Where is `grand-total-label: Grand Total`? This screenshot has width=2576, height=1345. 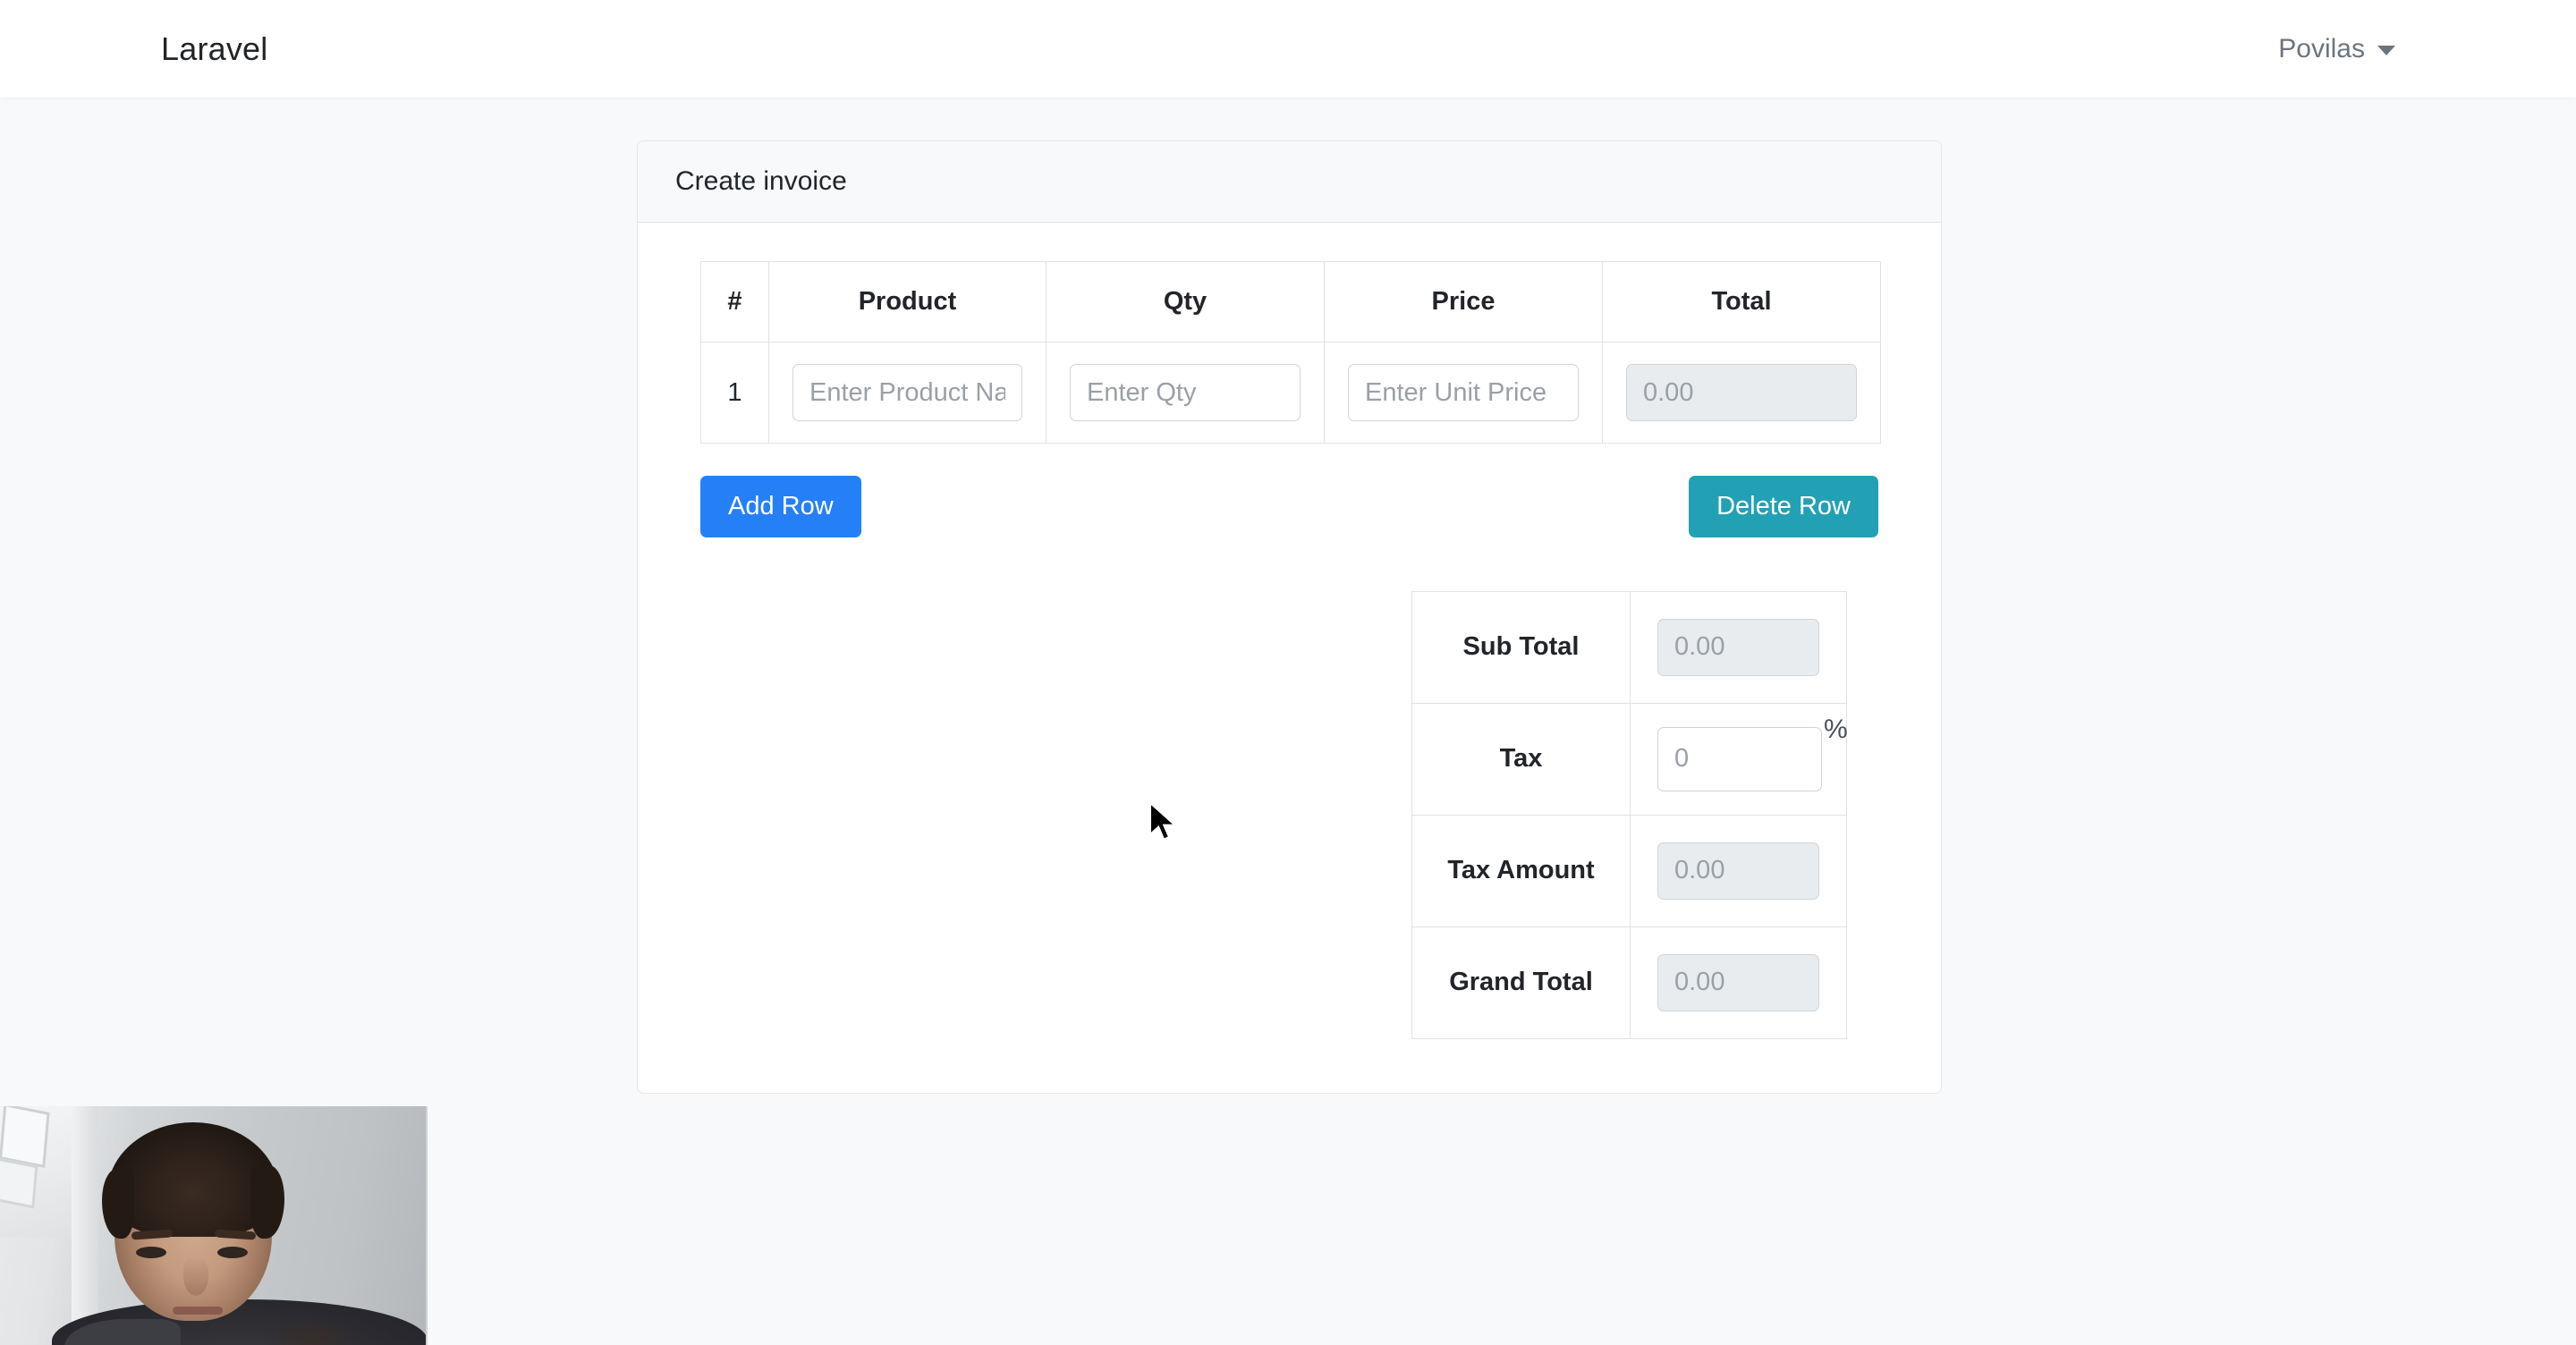 grand-total-label: Grand Total is located at coordinates (1521, 982).